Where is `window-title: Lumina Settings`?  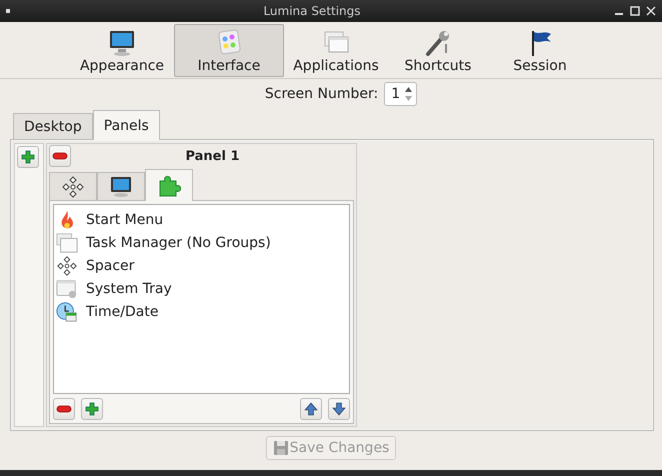
window-title: Lumina Settings is located at coordinates (312, 11).